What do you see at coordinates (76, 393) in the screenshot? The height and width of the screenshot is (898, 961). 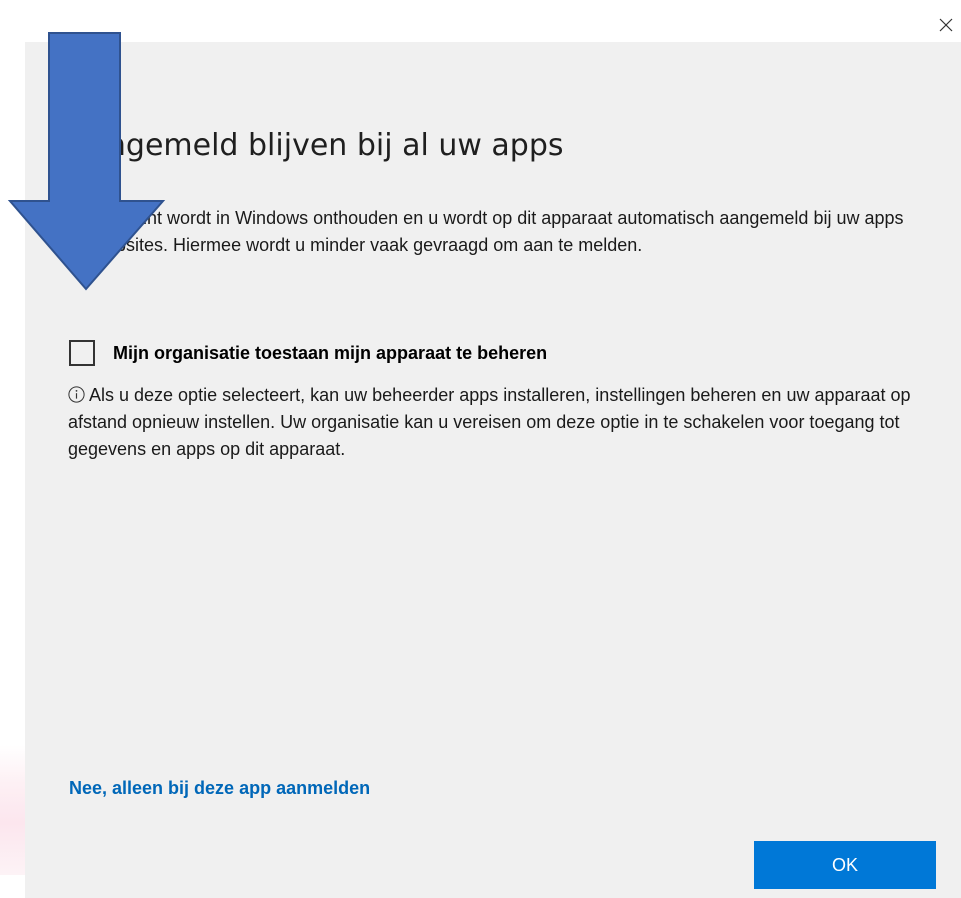 I see `info-icon` at bounding box center [76, 393].